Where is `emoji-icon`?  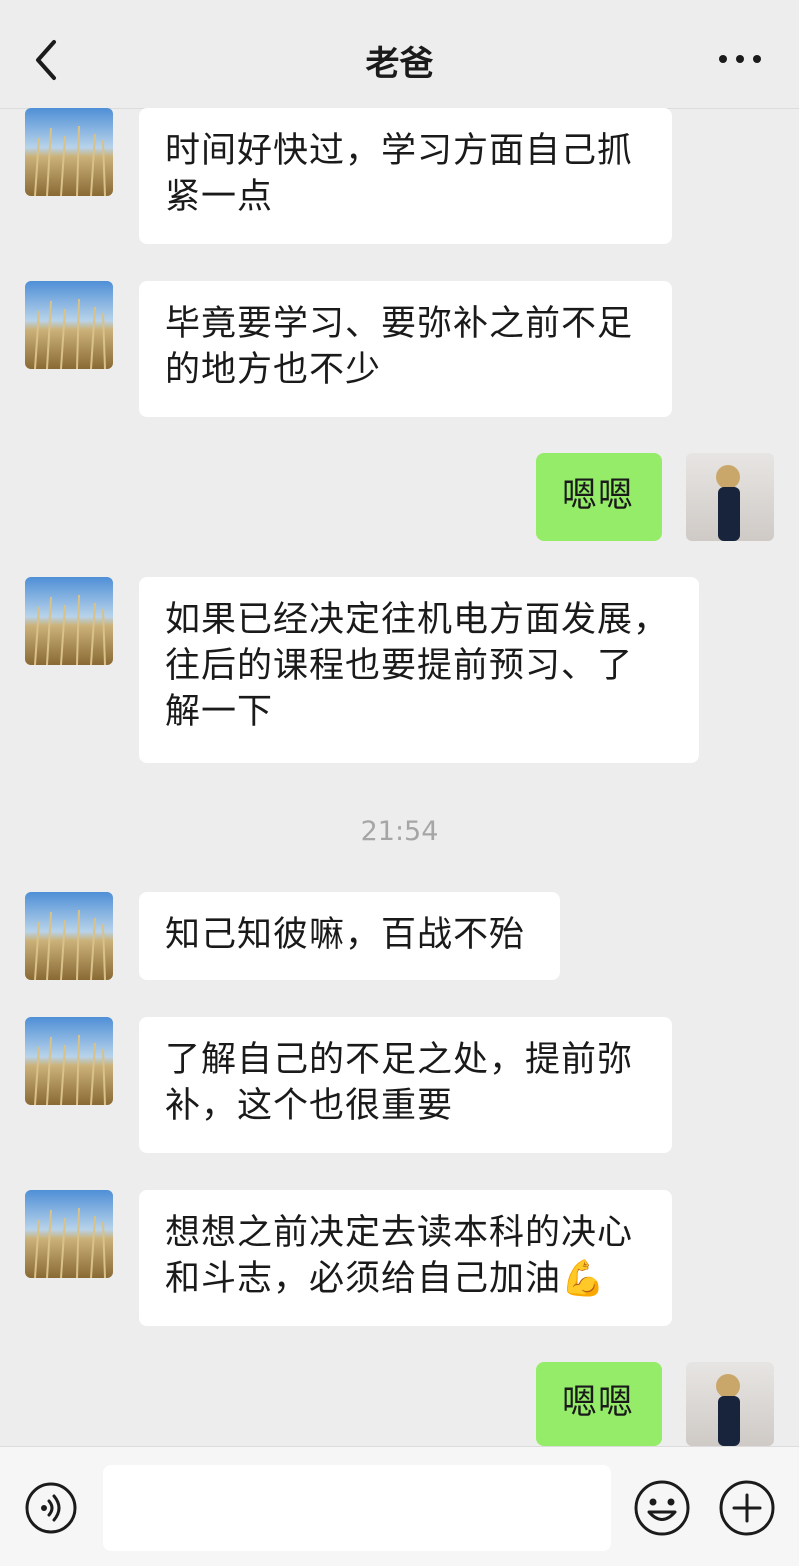 emoji-icon is located at coordinates (662, 1508).